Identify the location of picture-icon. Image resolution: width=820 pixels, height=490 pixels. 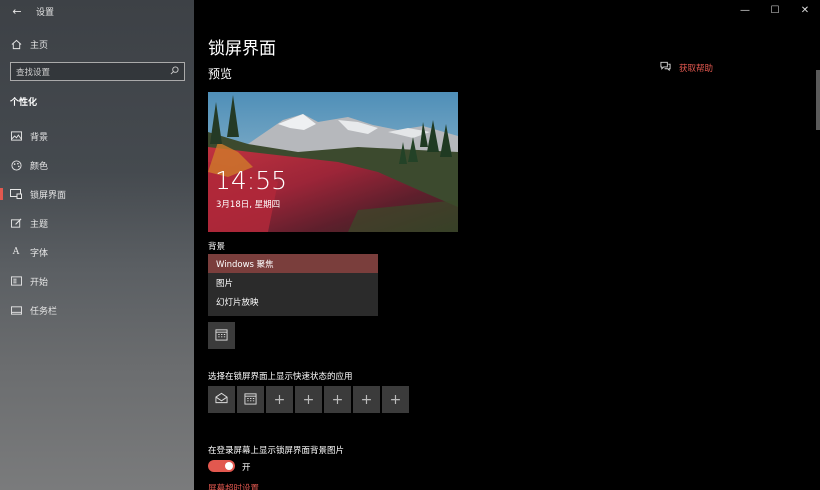
(16, 136).